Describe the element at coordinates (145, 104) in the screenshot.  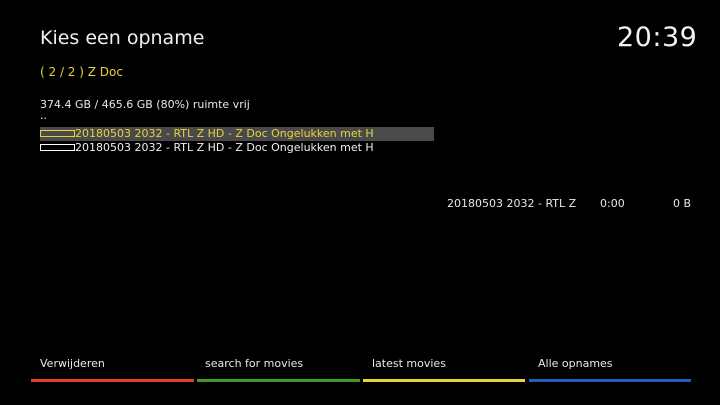
I see `disk-space-status: 374.4 GB / 465.6 GB (80%) ruimte vrij` at that location.